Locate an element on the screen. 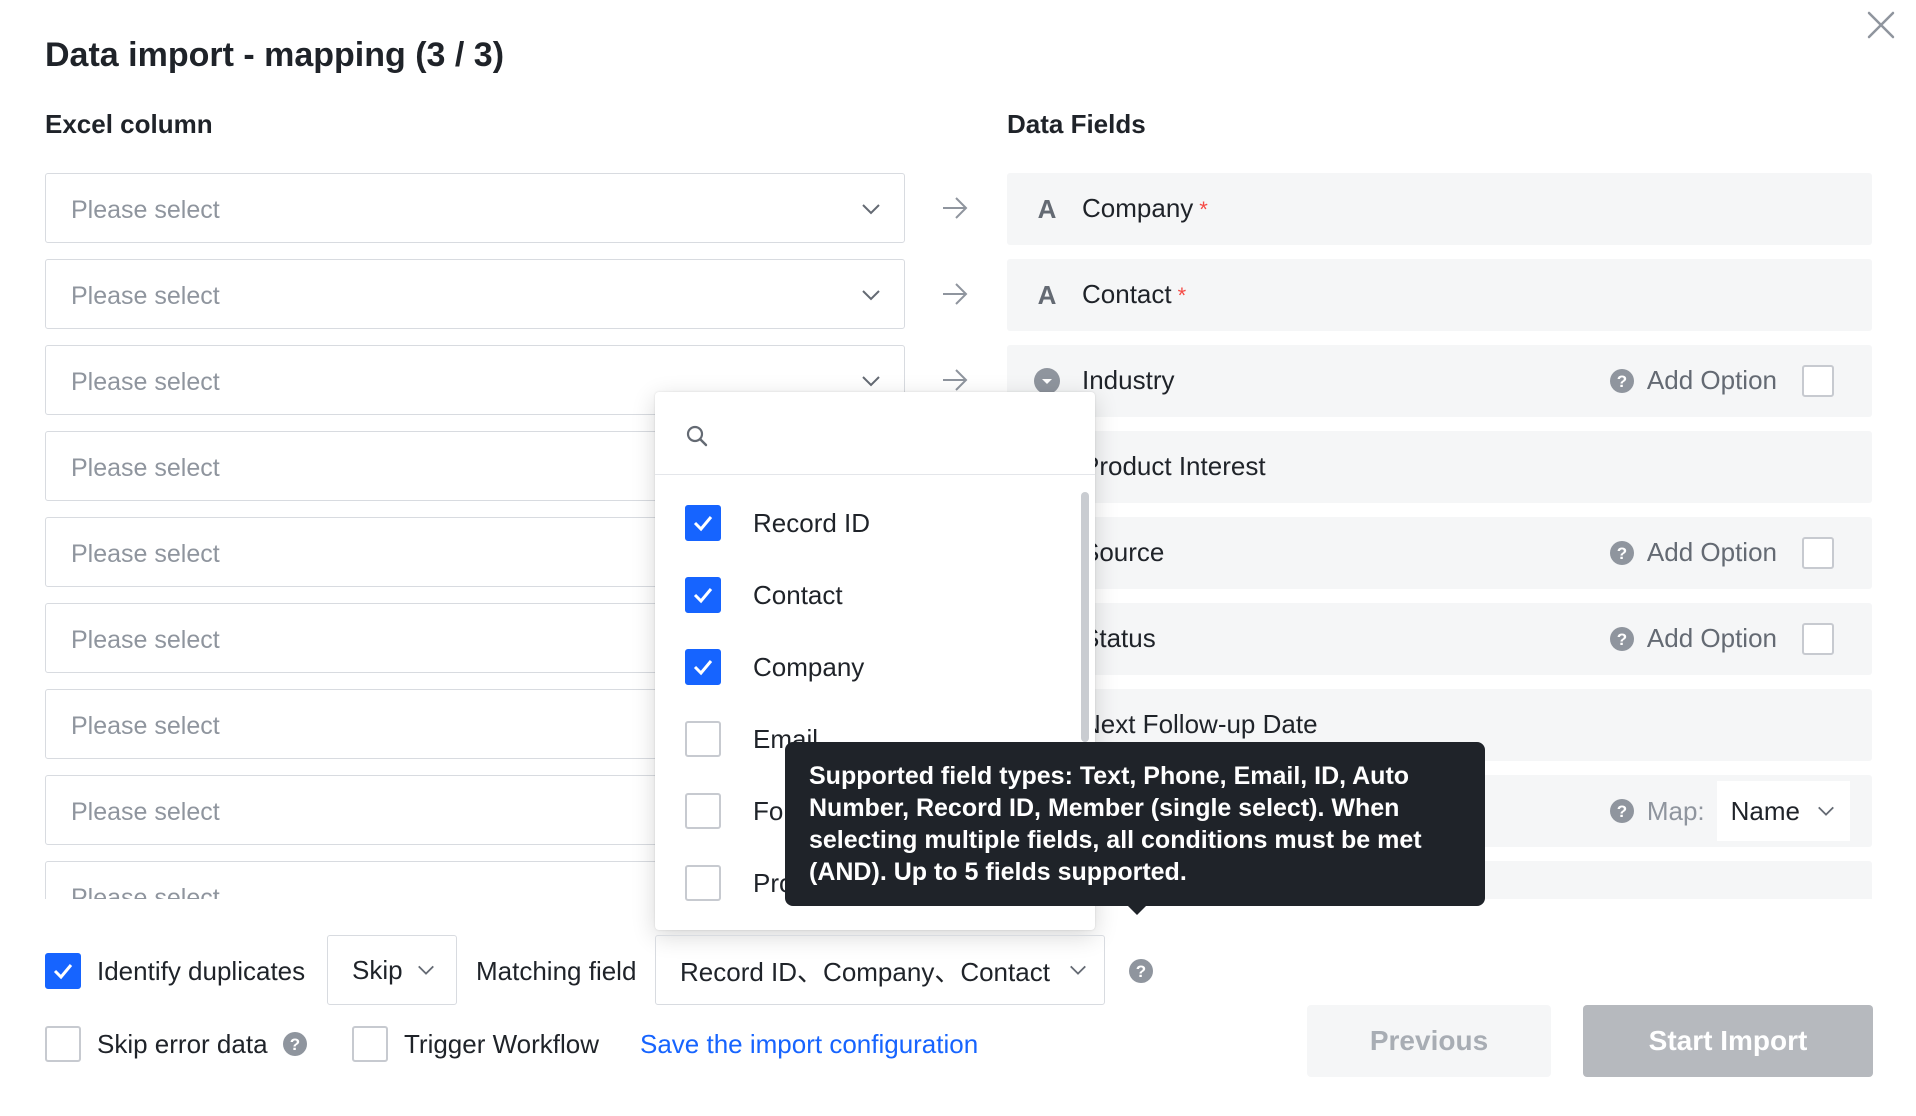 The height and width of the screenshot is (1116, 1916). option-label: Contact is located at coordinates (798, 594).